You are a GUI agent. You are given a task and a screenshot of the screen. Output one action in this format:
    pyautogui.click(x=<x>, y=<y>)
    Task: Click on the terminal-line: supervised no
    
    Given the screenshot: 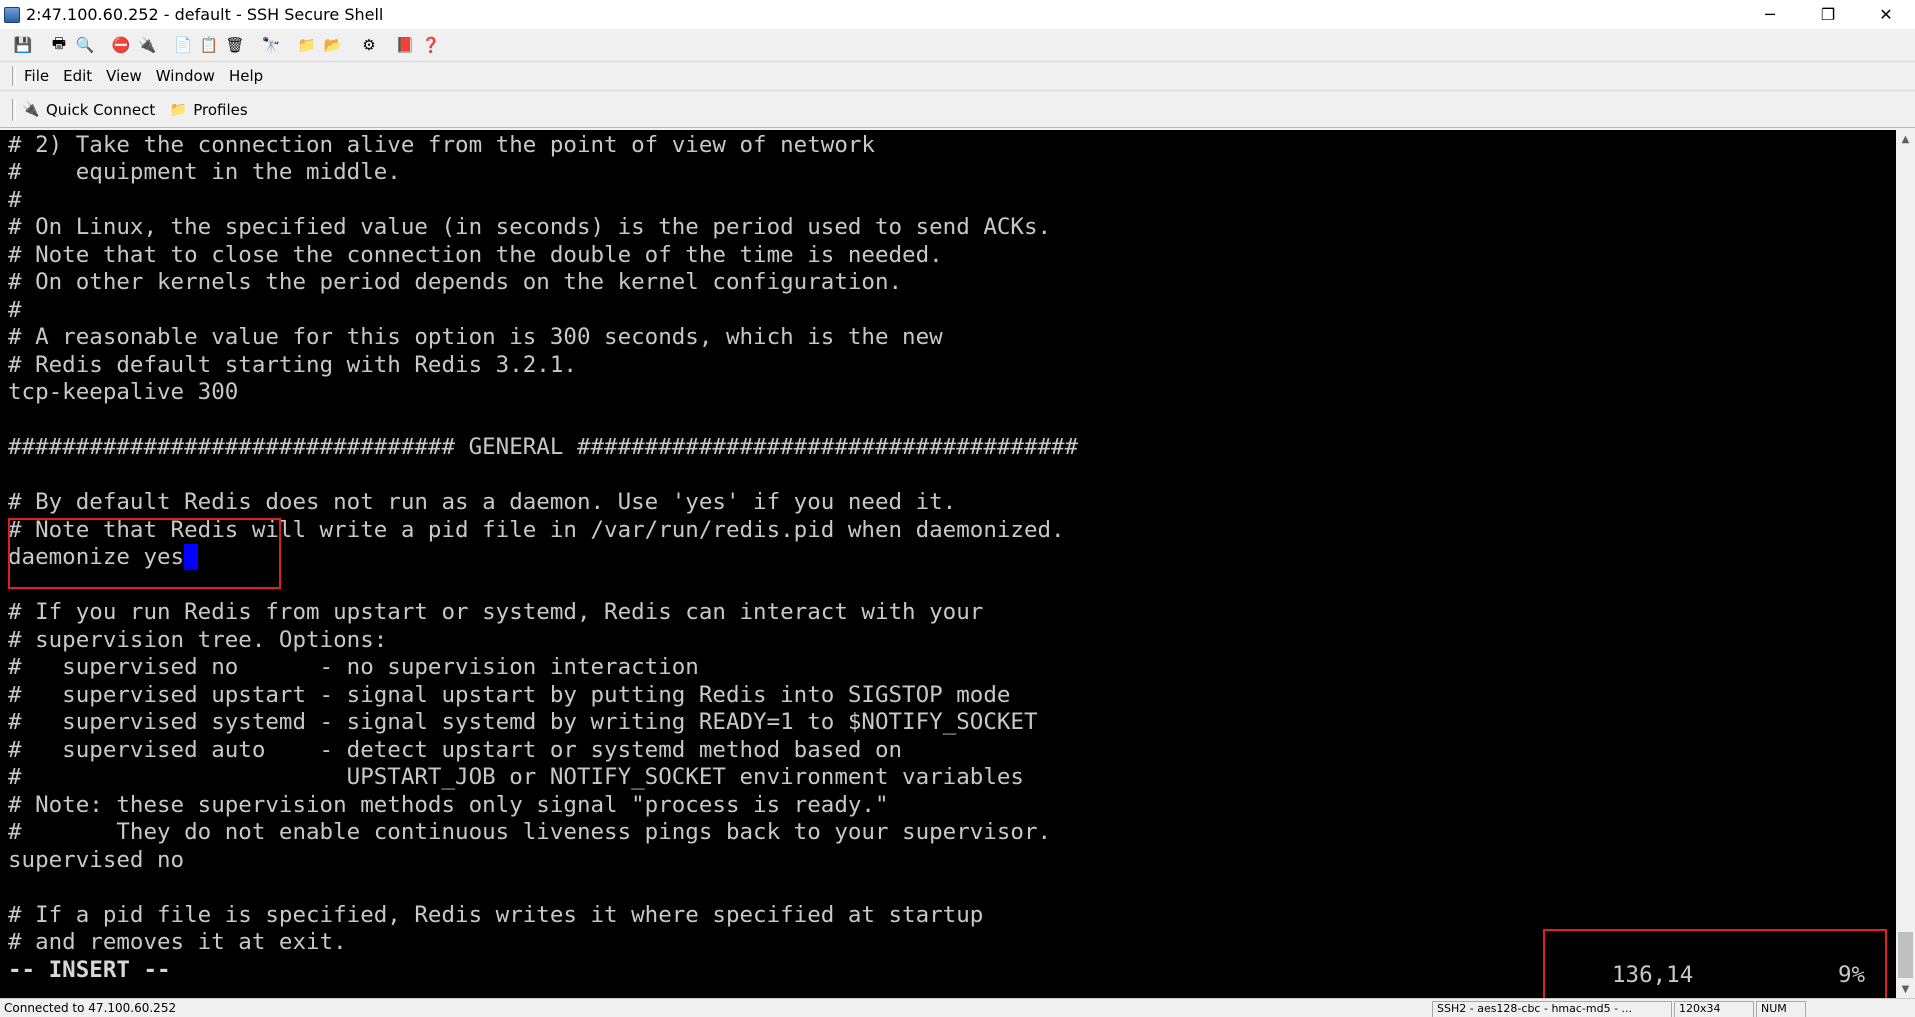 What is the action you would take?
    pyautogui.click(x=96, y=860)
    